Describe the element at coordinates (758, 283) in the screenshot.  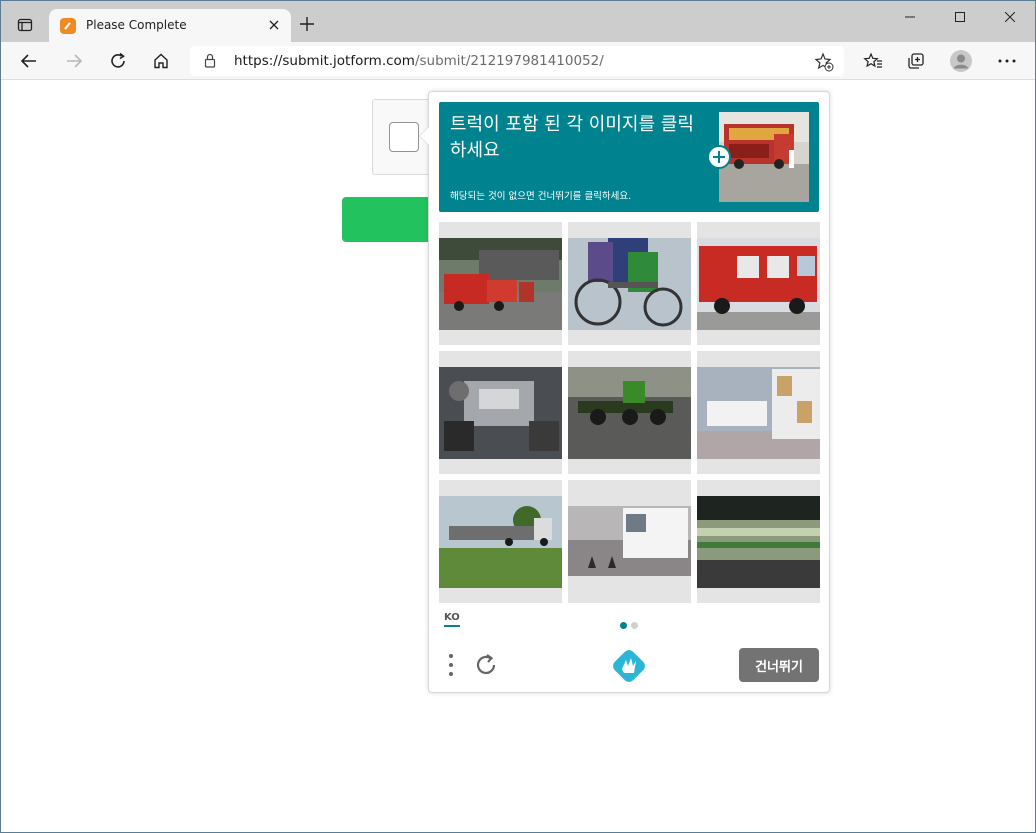
I see `image-tile-fire-truck-side` at that location.